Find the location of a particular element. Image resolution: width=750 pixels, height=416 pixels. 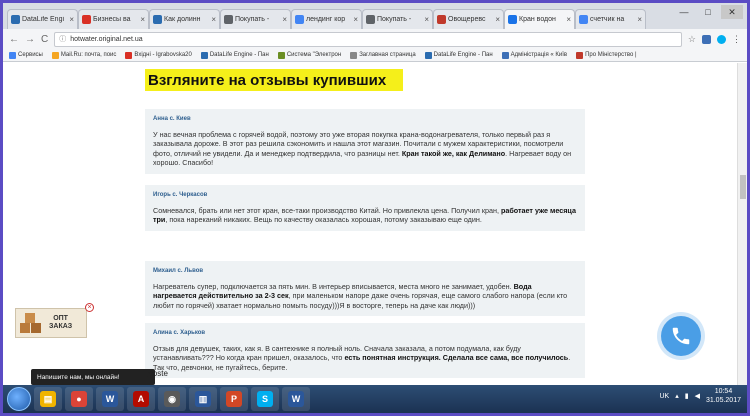

opt-line-2: ЗАКАЗ is located at coordinates (61, 326).